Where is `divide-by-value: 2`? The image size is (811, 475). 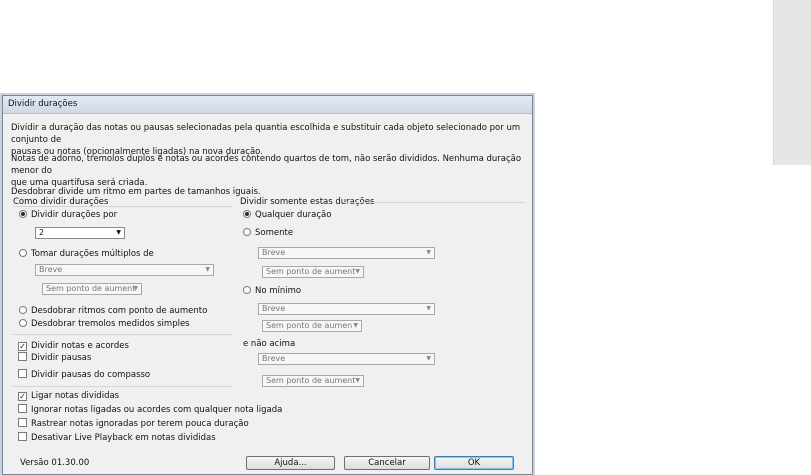
divide-by-value: 2 is located at coordinates (42, 232).